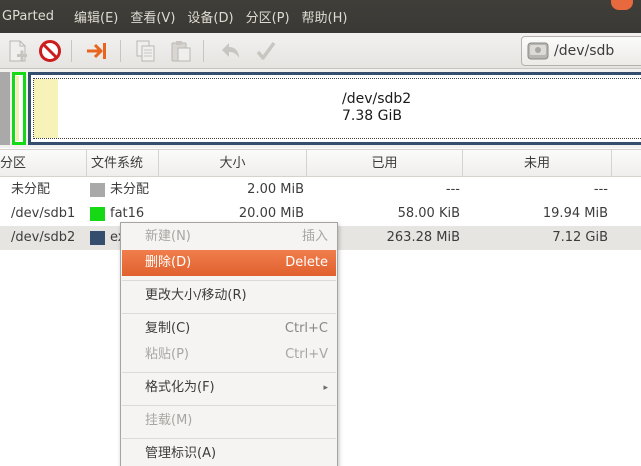 The image size is (641, 466). Describe the element at coordinates (306, 354) in the screenshot. I see `menu-item-accel: Ctrl+V` at that location.